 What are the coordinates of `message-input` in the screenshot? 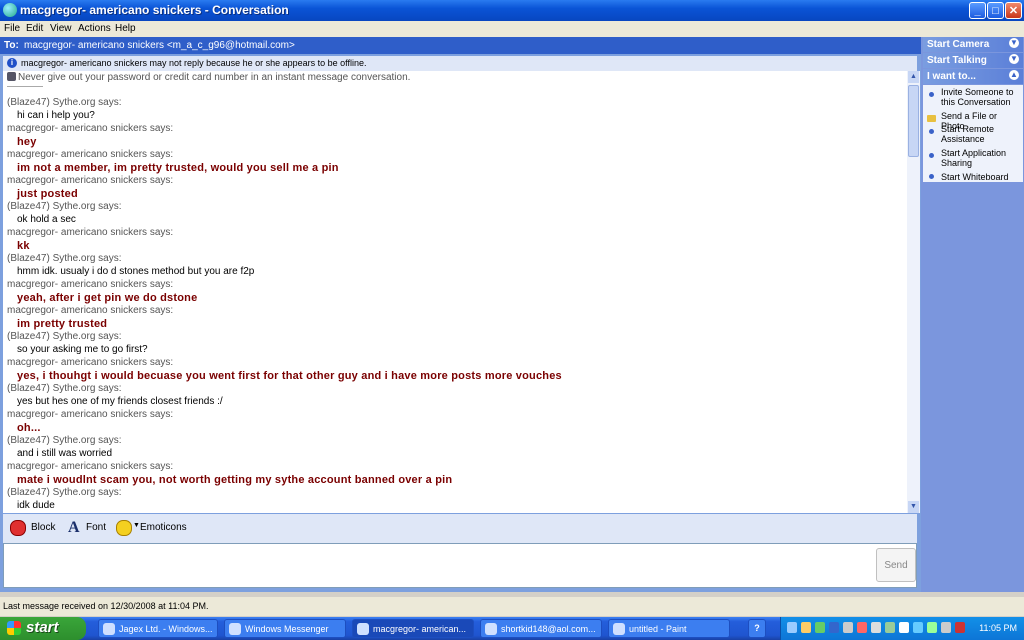 It's located at (460, 565).